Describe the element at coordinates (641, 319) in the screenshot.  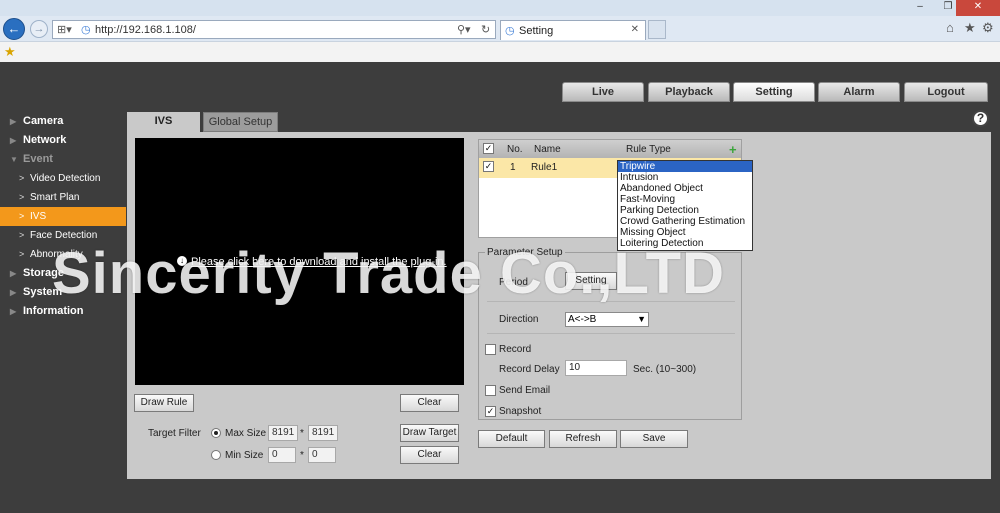
I see `chevron-down-icon: ▼` at that location.